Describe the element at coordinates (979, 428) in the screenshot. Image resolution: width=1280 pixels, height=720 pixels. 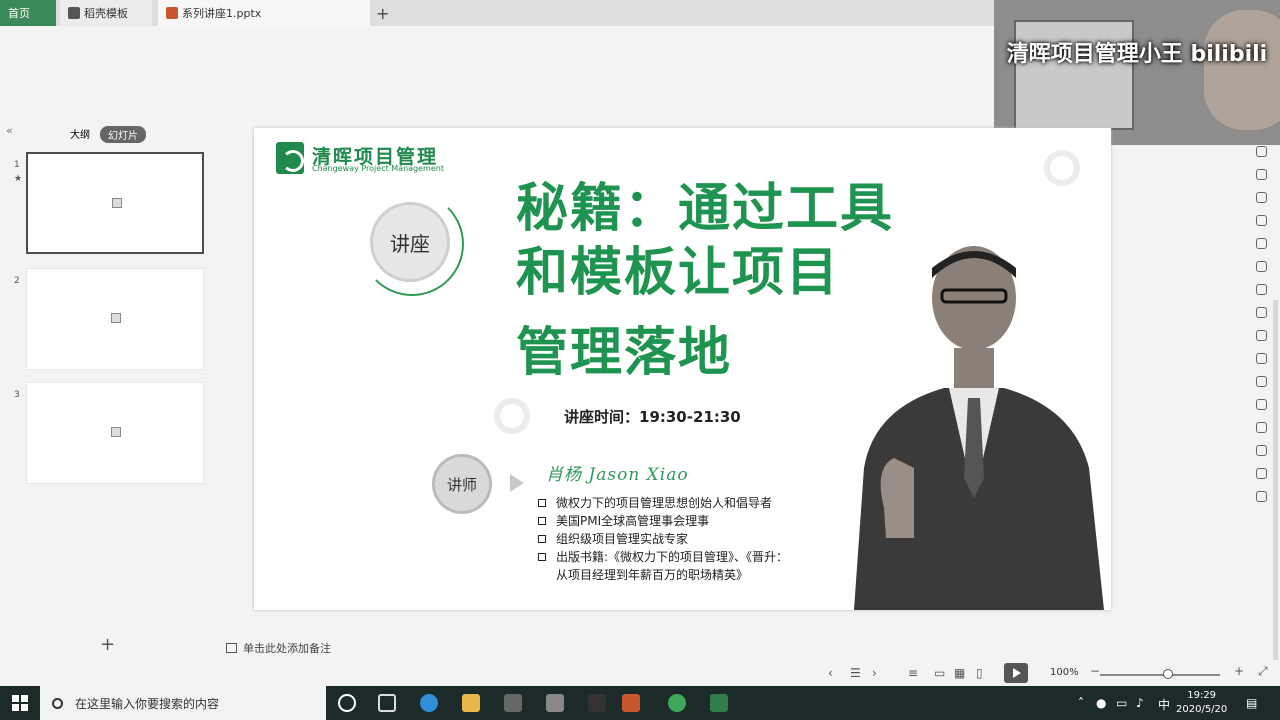
I see `presenter-photo` at that location.